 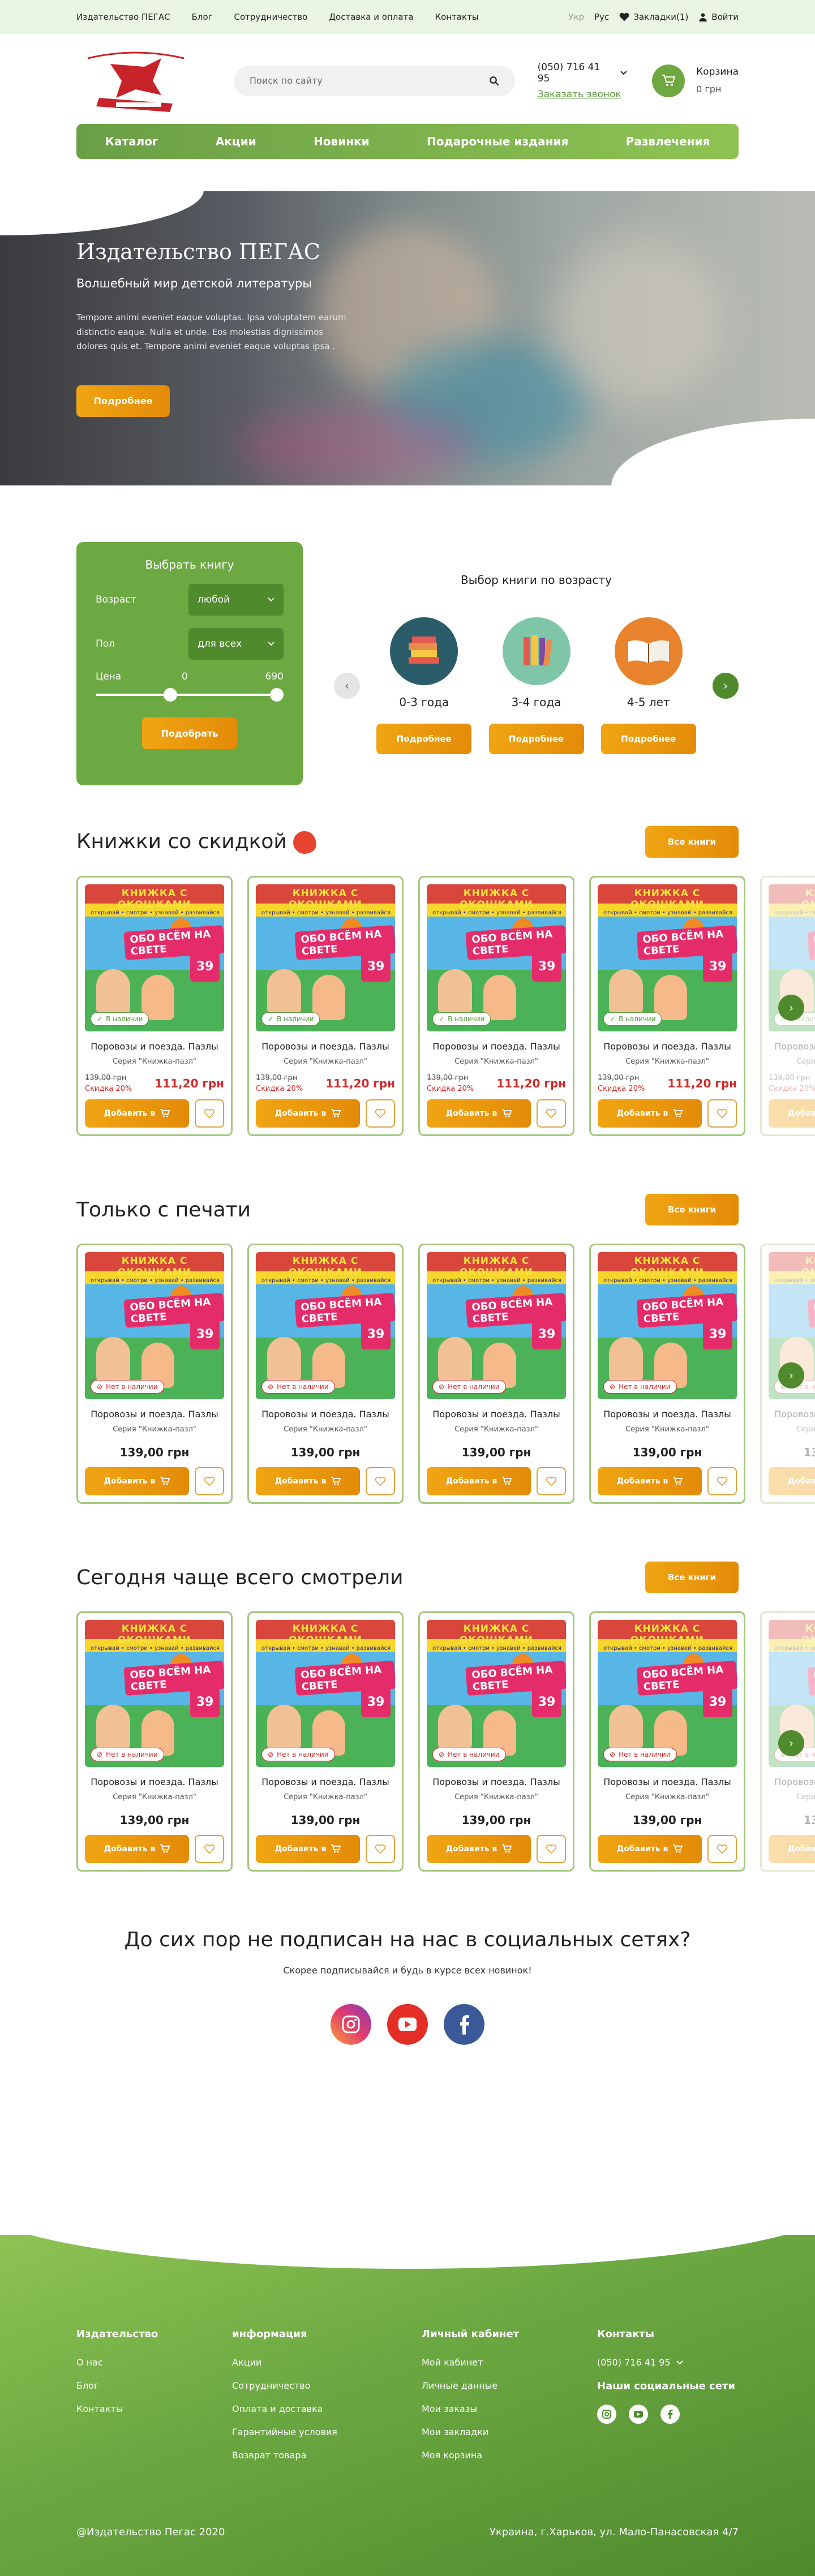 I want to click on logo, so click(x=135, y=81).